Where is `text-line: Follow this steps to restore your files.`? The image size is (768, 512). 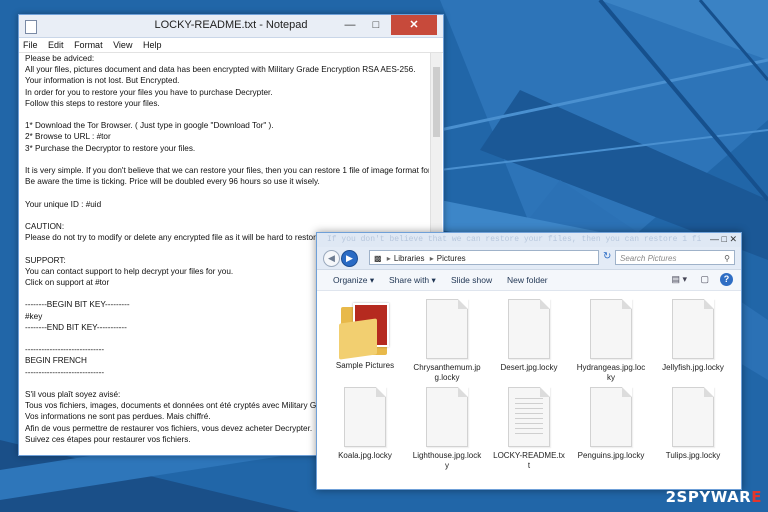
text-line: Follow this steps to restore your files. is located at coordinates (92, 103).